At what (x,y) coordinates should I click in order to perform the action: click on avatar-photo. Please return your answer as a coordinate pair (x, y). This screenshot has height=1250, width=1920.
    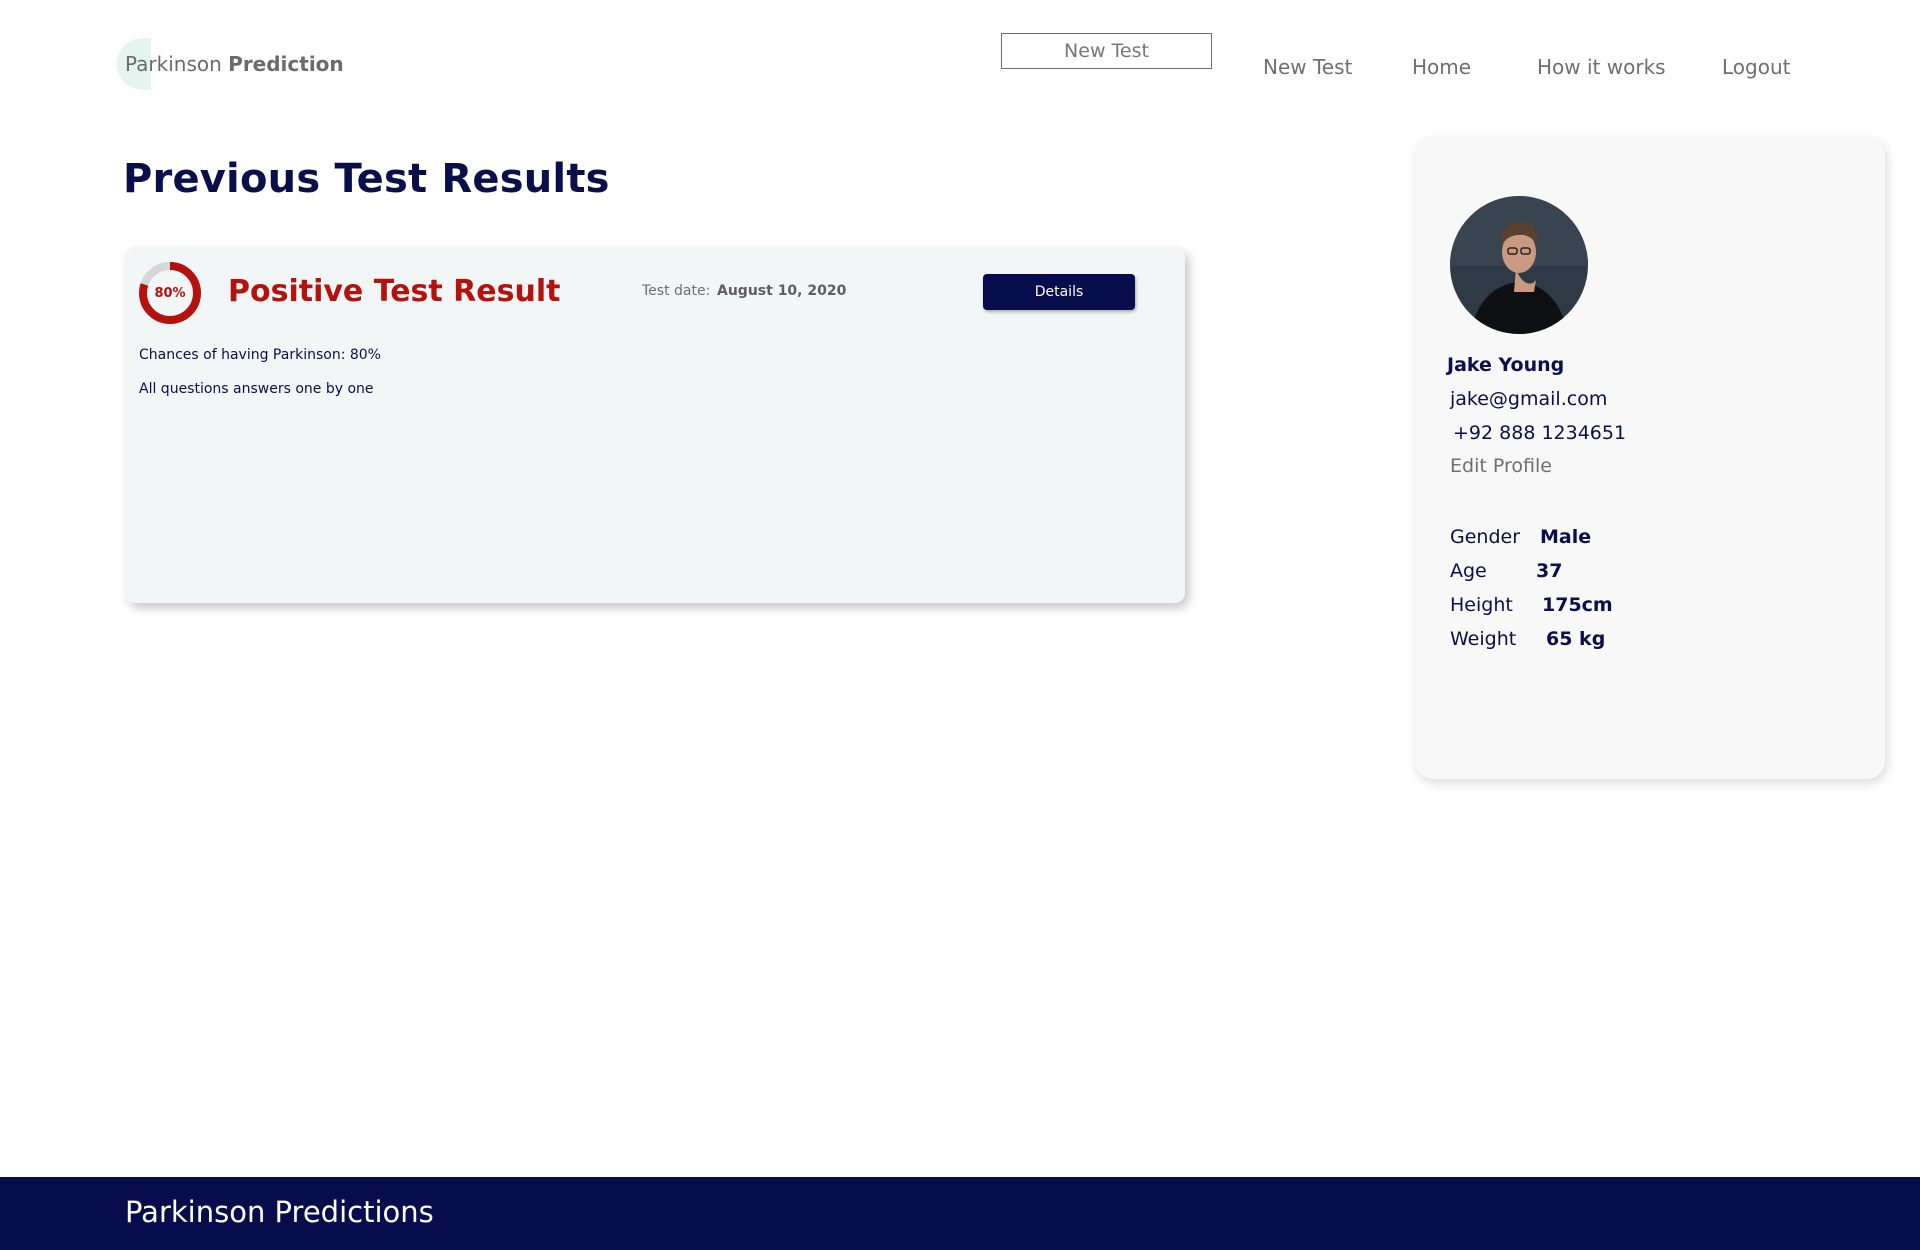
    Looking at the image, I should click on (1519, 265).